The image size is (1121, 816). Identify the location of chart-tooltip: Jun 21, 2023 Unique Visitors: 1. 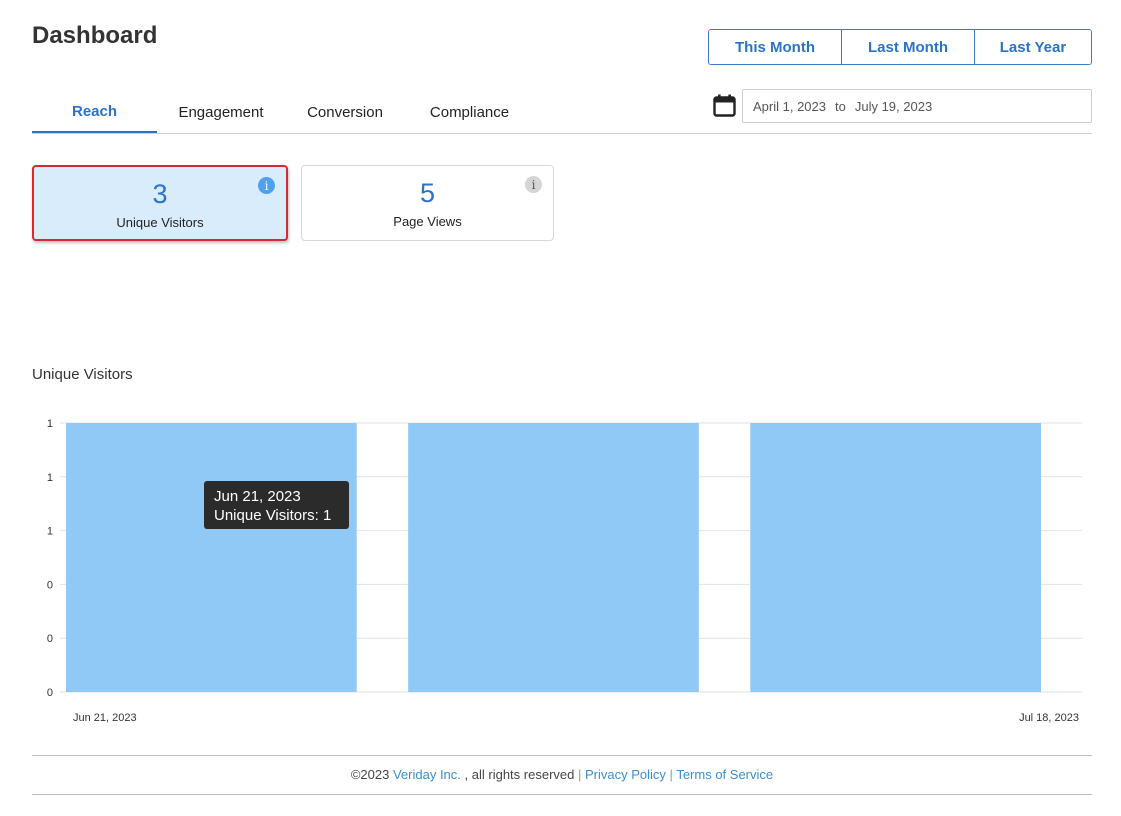
(276, 505).